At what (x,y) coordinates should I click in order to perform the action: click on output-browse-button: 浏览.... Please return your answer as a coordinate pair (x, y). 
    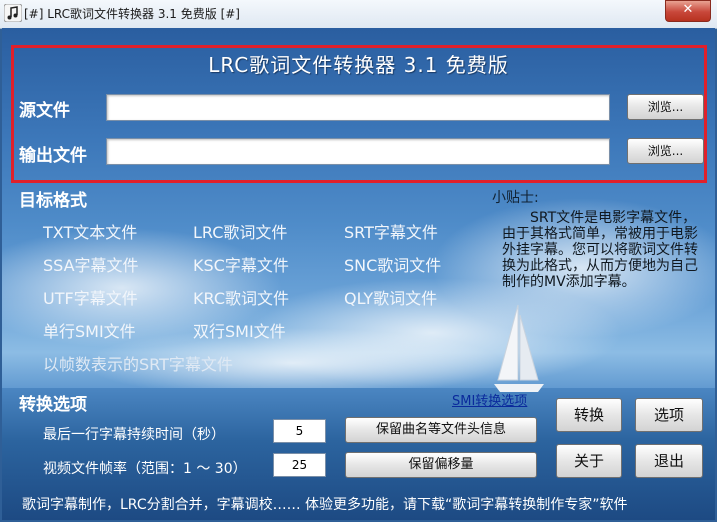
    Looking at the image, I should click on (665, 151).